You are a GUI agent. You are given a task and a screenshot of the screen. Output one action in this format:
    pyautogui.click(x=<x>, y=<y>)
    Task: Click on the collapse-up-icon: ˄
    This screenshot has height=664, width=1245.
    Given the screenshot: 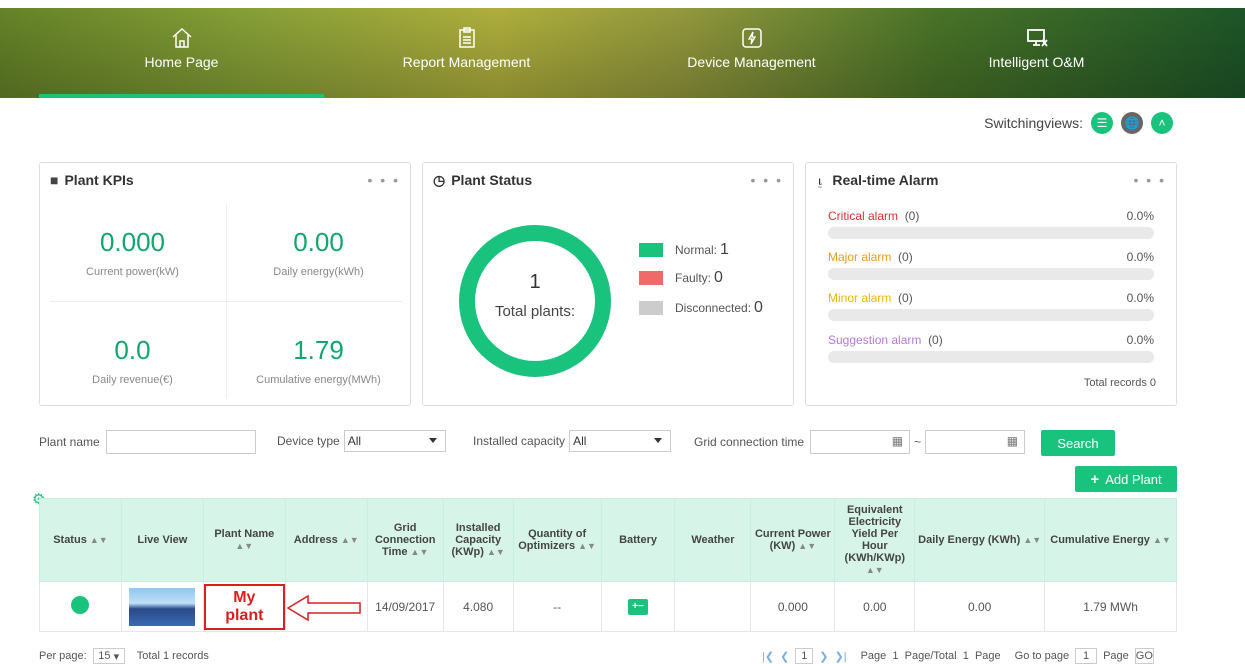 What is the action you would take?
    pyautogui.click(x=1162, y=123)
    